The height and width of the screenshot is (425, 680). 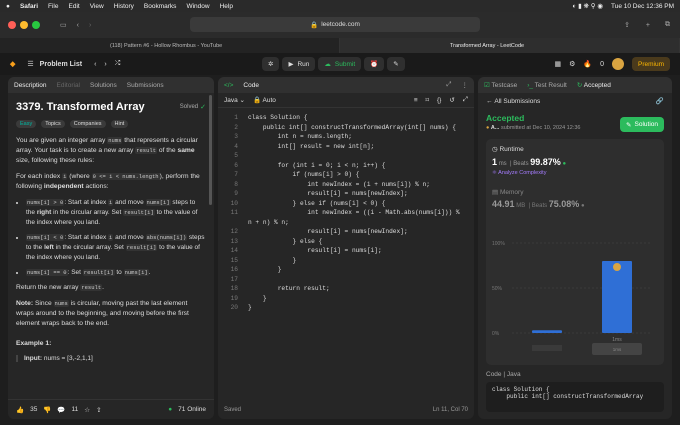 What do you see at coordinates (24, 25) in the screenshot?
I see `minimize-window-button` at bounding box center [24, 25].